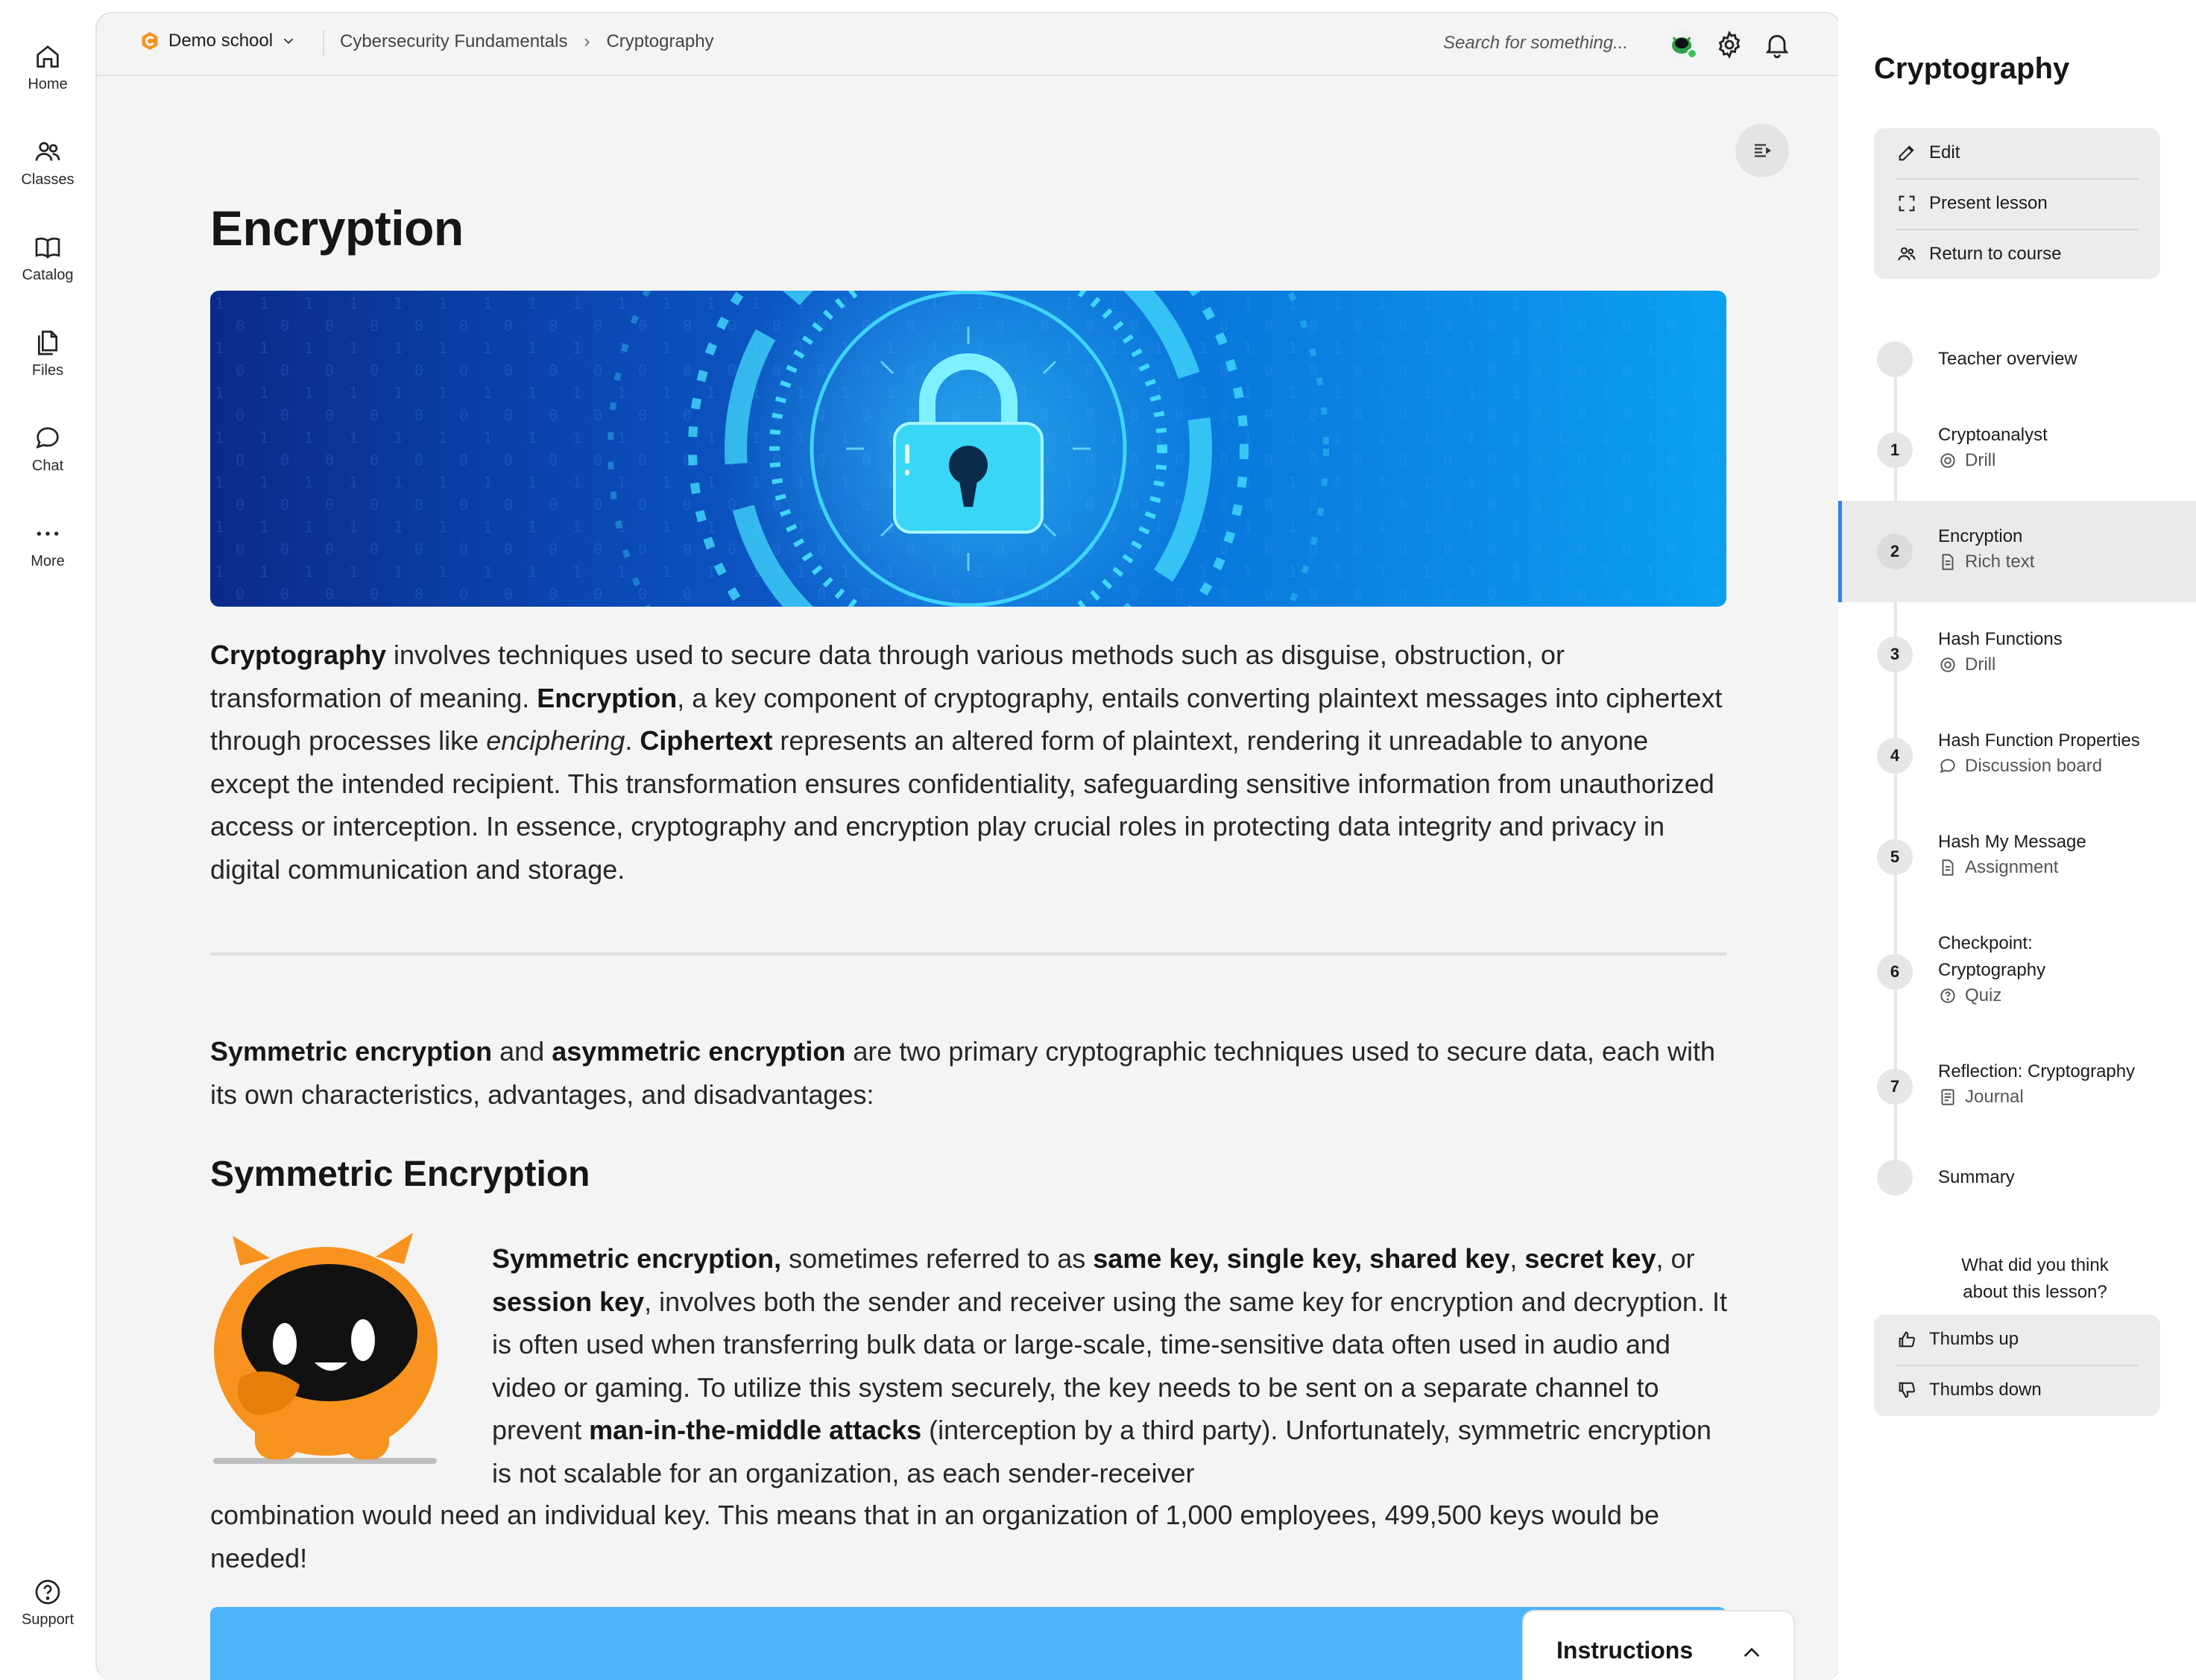 The height and width of the screenshot is (1680, 2196). I want to click on symmetric-run: same key, single key, shared key, so click(1301, 1258).